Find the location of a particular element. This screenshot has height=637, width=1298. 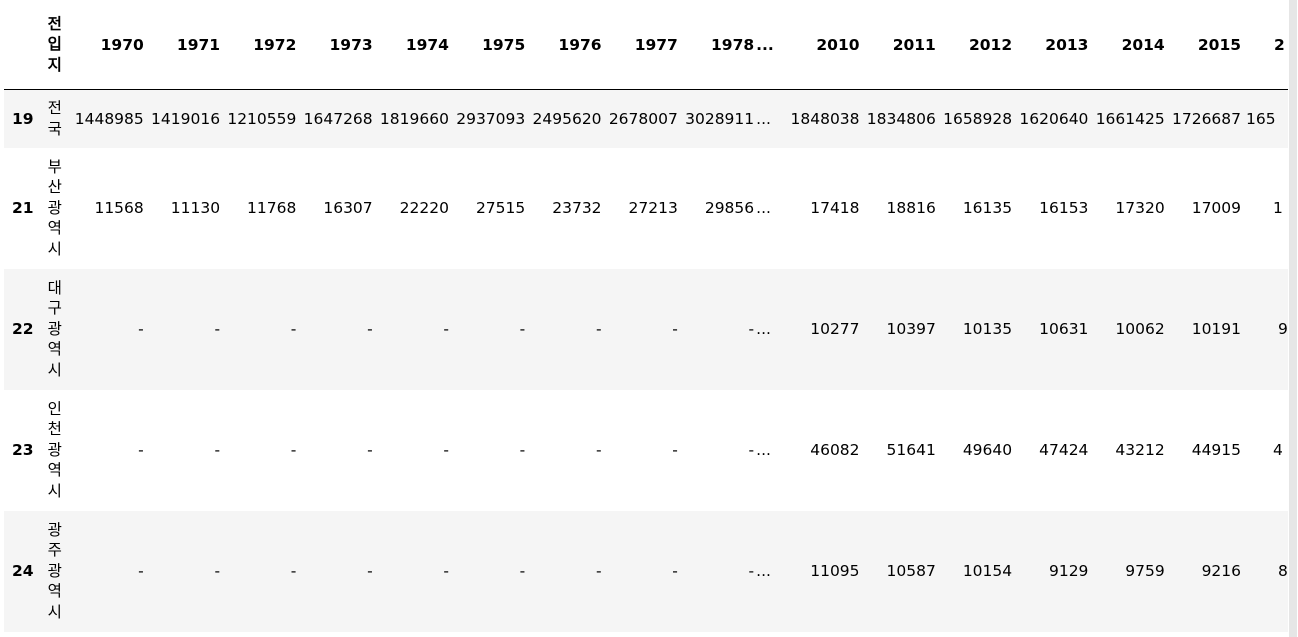

column-header: 1976 is located at coordinates (563, 45).